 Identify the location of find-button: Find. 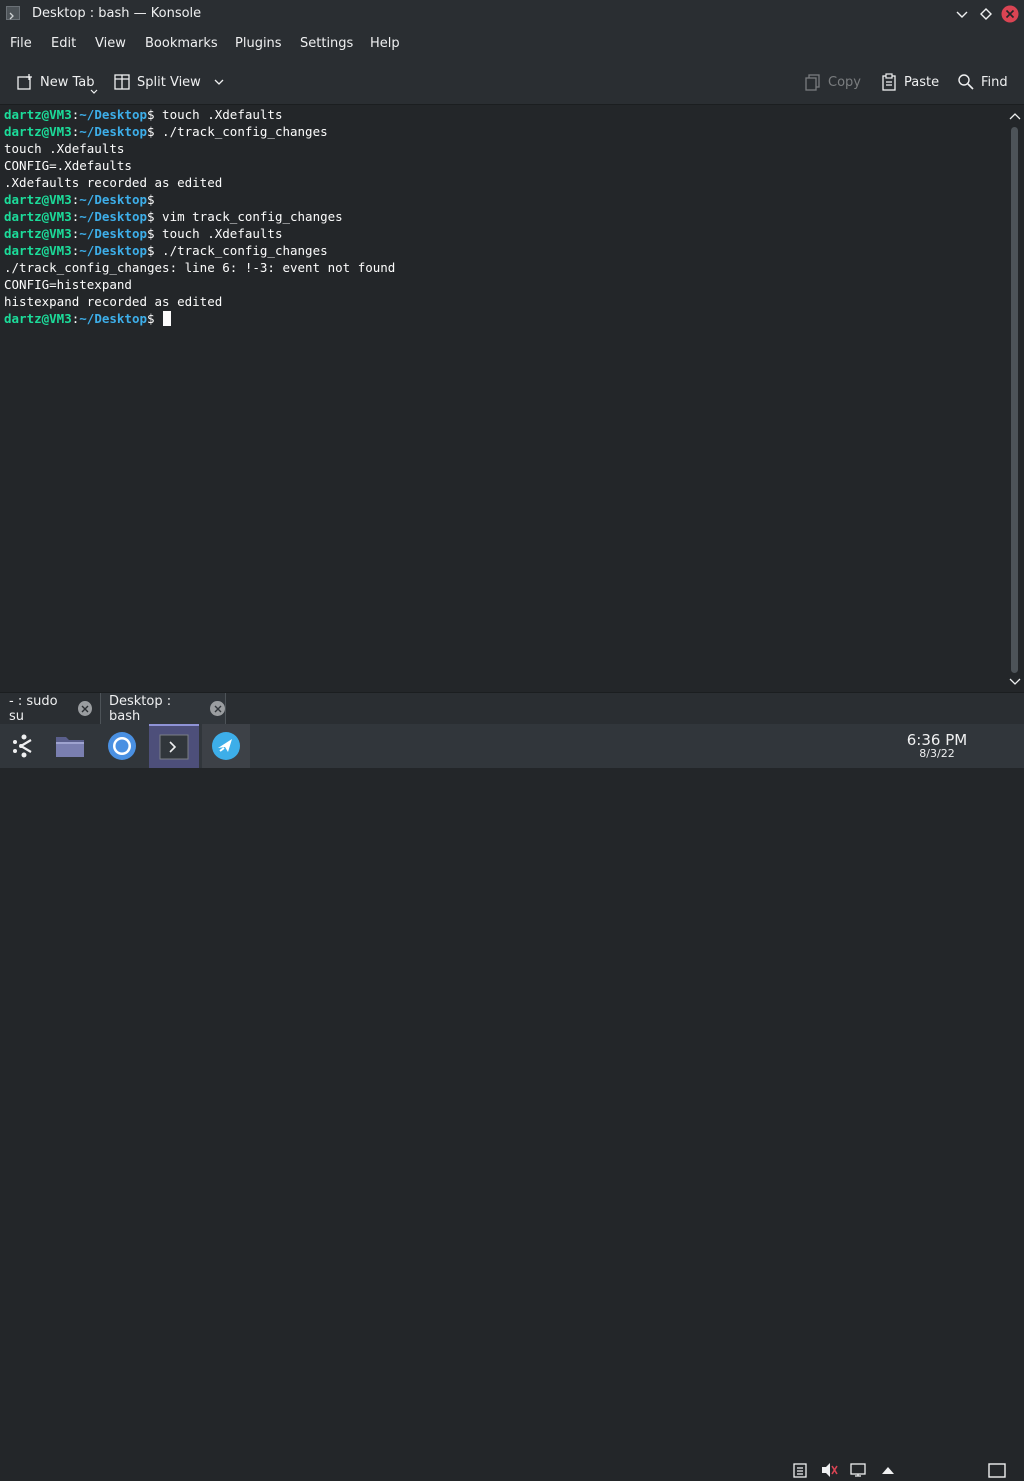
(982, 82).